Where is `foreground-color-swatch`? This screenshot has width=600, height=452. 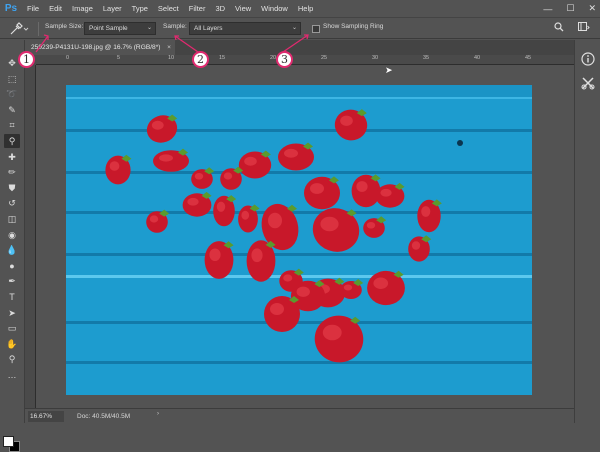
foreground-color-swatch is located at coordinates (8, 441).